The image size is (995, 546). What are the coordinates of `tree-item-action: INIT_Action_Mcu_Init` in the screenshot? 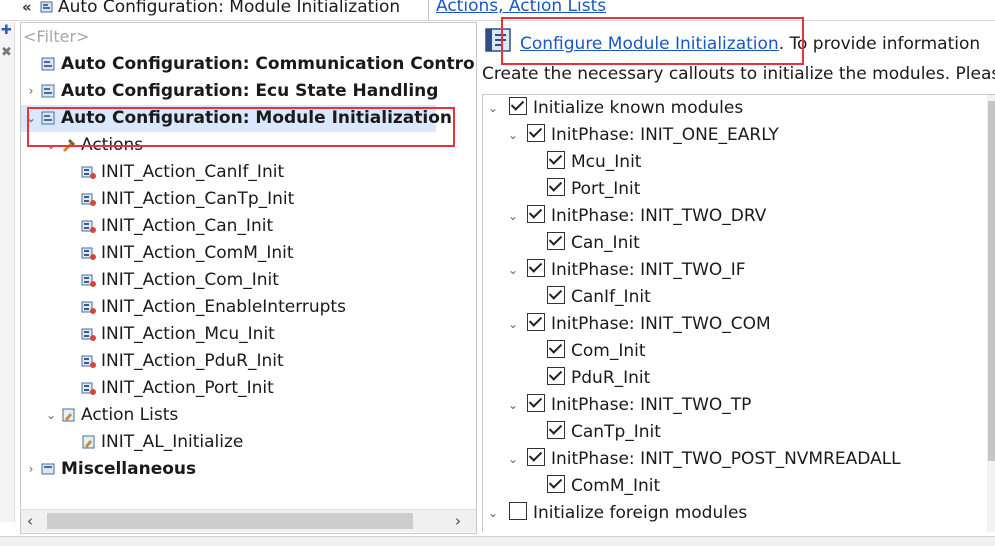 It's located at (178, 334).